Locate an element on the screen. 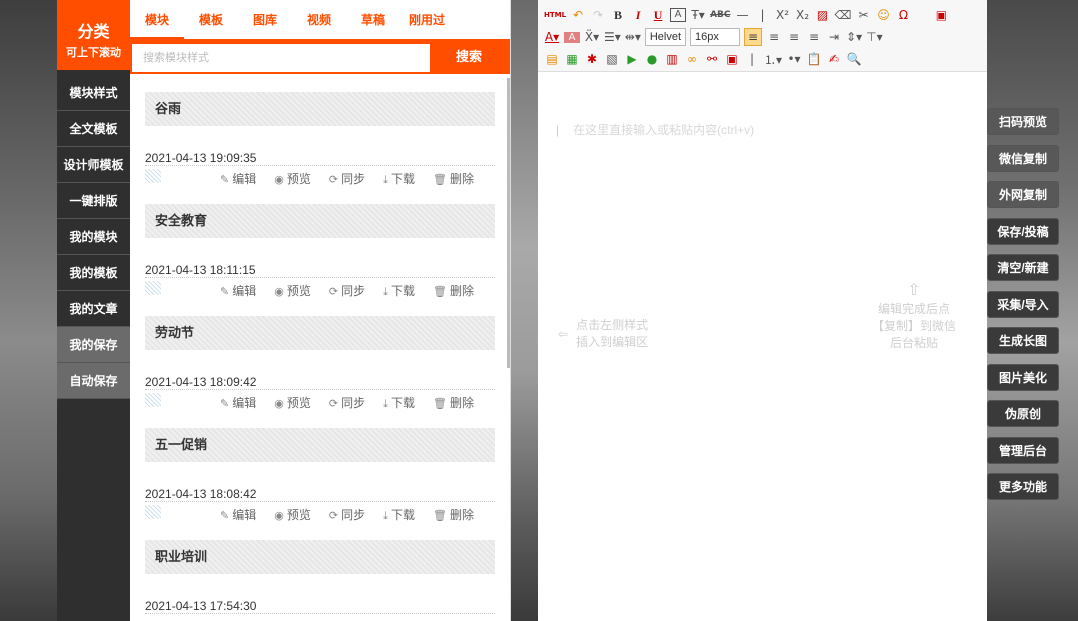 The image size is (1078, 621). emoji-icon: ☺ is located at coordinates (883, 15).